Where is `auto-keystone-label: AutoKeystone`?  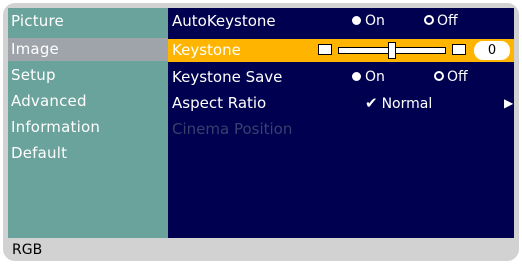
auto-keystone-label: AutoKeystone is located at coordinates (224, 21).